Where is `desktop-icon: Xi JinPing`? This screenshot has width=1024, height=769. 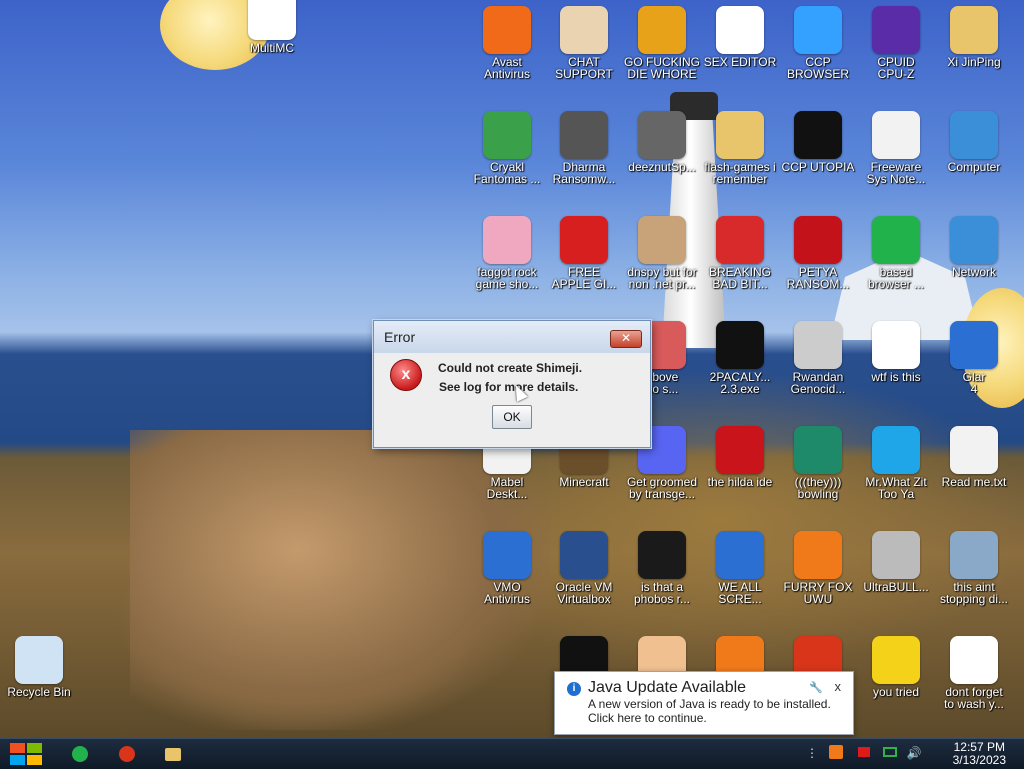 desktop-icon: Xi JinPing is located at coordinates (974, 37).